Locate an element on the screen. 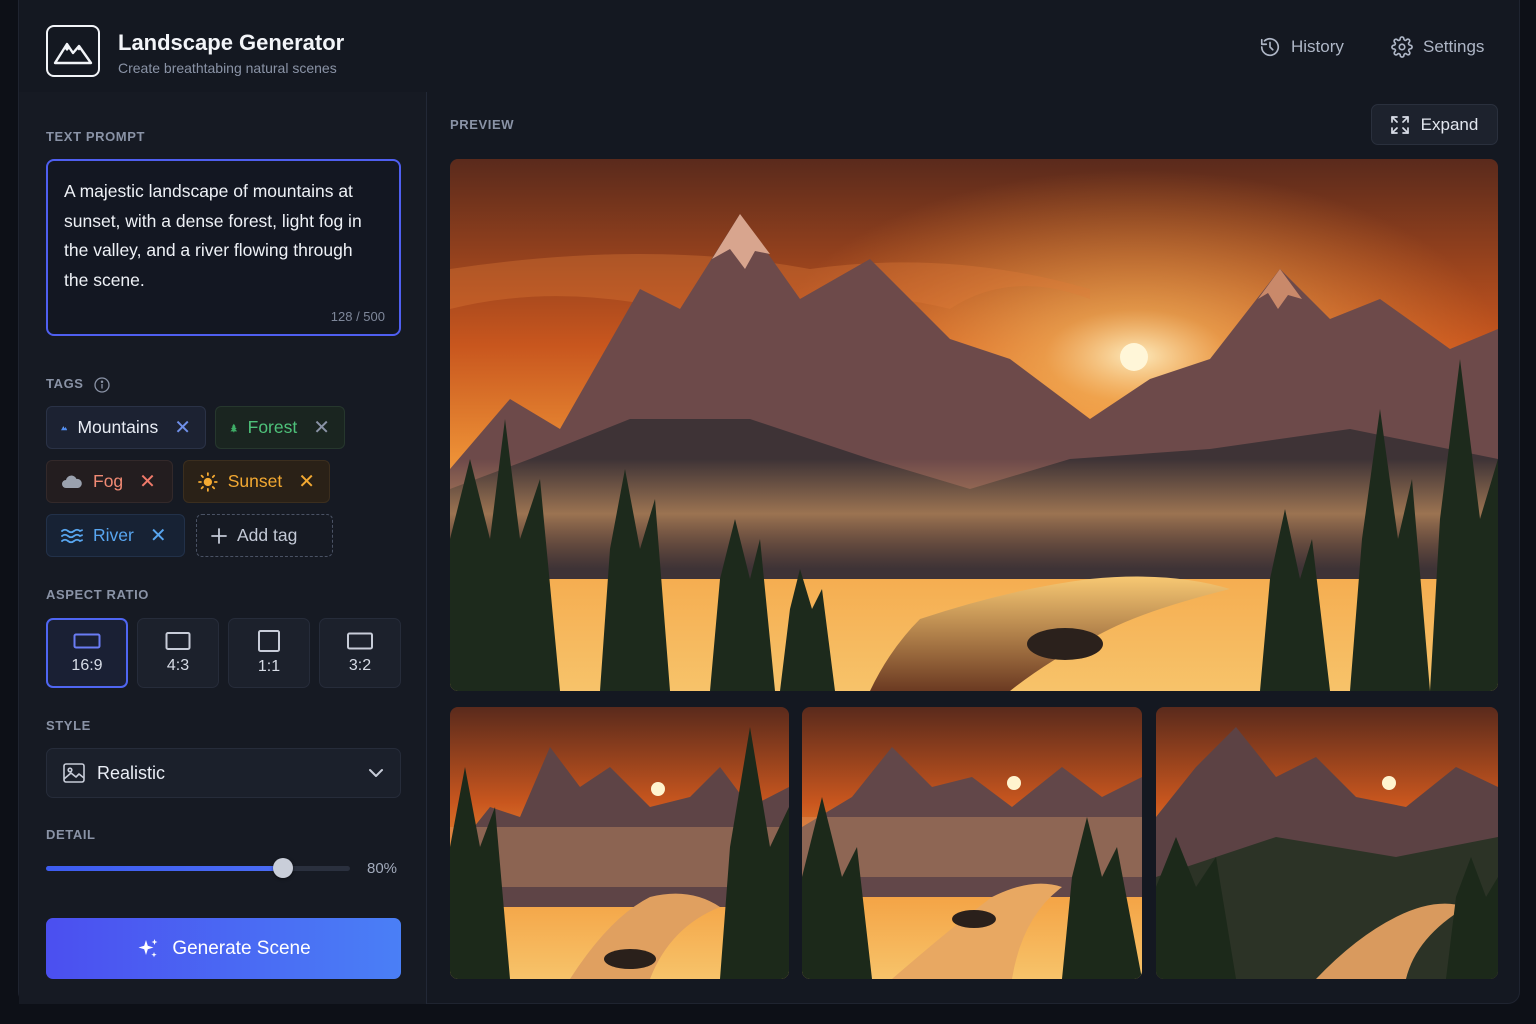  generate-label: Generate Scene is located at coordinates (241, 948).